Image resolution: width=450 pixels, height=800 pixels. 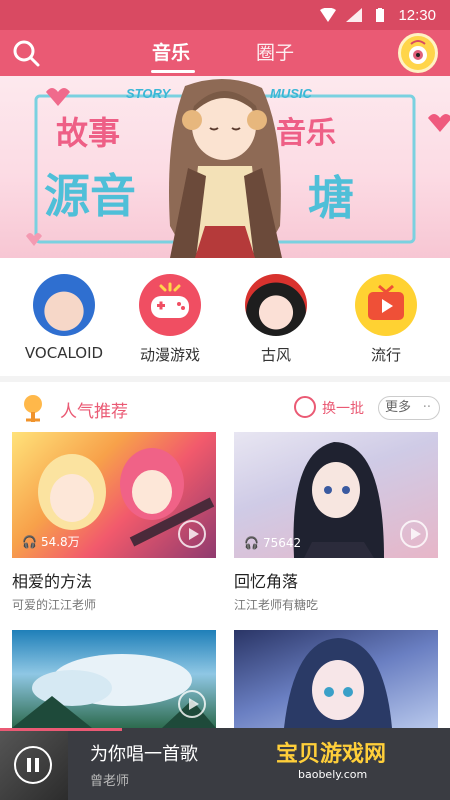 What do you see at coordinates (171, 51) in the screenshot?
I see `tab-music: 音乐` at bounding box center [171, 51].